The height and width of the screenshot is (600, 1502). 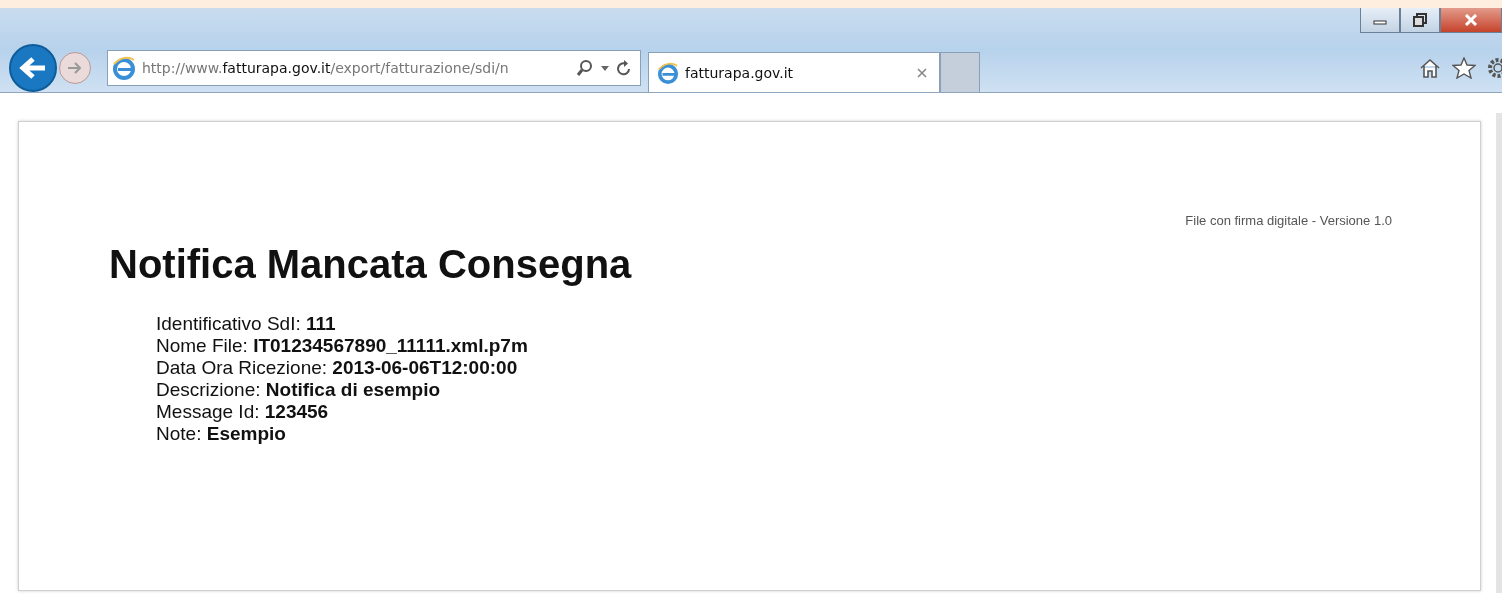 I want to click on close-icon, so click(x=1471, y=20).